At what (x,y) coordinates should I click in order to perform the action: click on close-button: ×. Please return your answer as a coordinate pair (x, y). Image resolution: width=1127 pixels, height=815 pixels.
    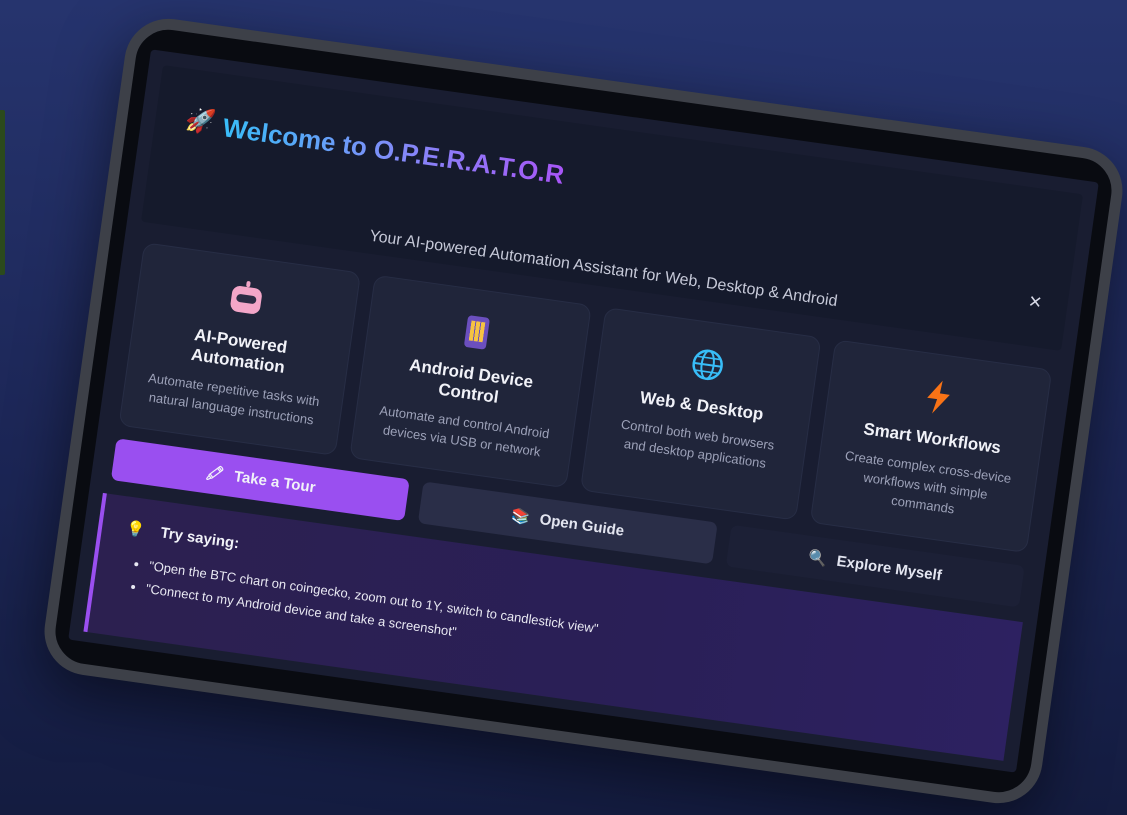
    Looking at the image, I should click on (1035, 302).